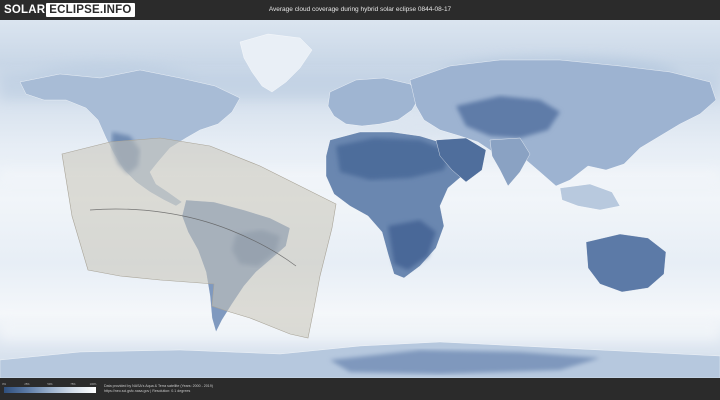 Image resolution: width=720 pixels, height=400 pixels. What do you see at coordinates (4, 384) in the screenshot?
I see `scale-tick-0: 0%` at bounding box center [4, 384].